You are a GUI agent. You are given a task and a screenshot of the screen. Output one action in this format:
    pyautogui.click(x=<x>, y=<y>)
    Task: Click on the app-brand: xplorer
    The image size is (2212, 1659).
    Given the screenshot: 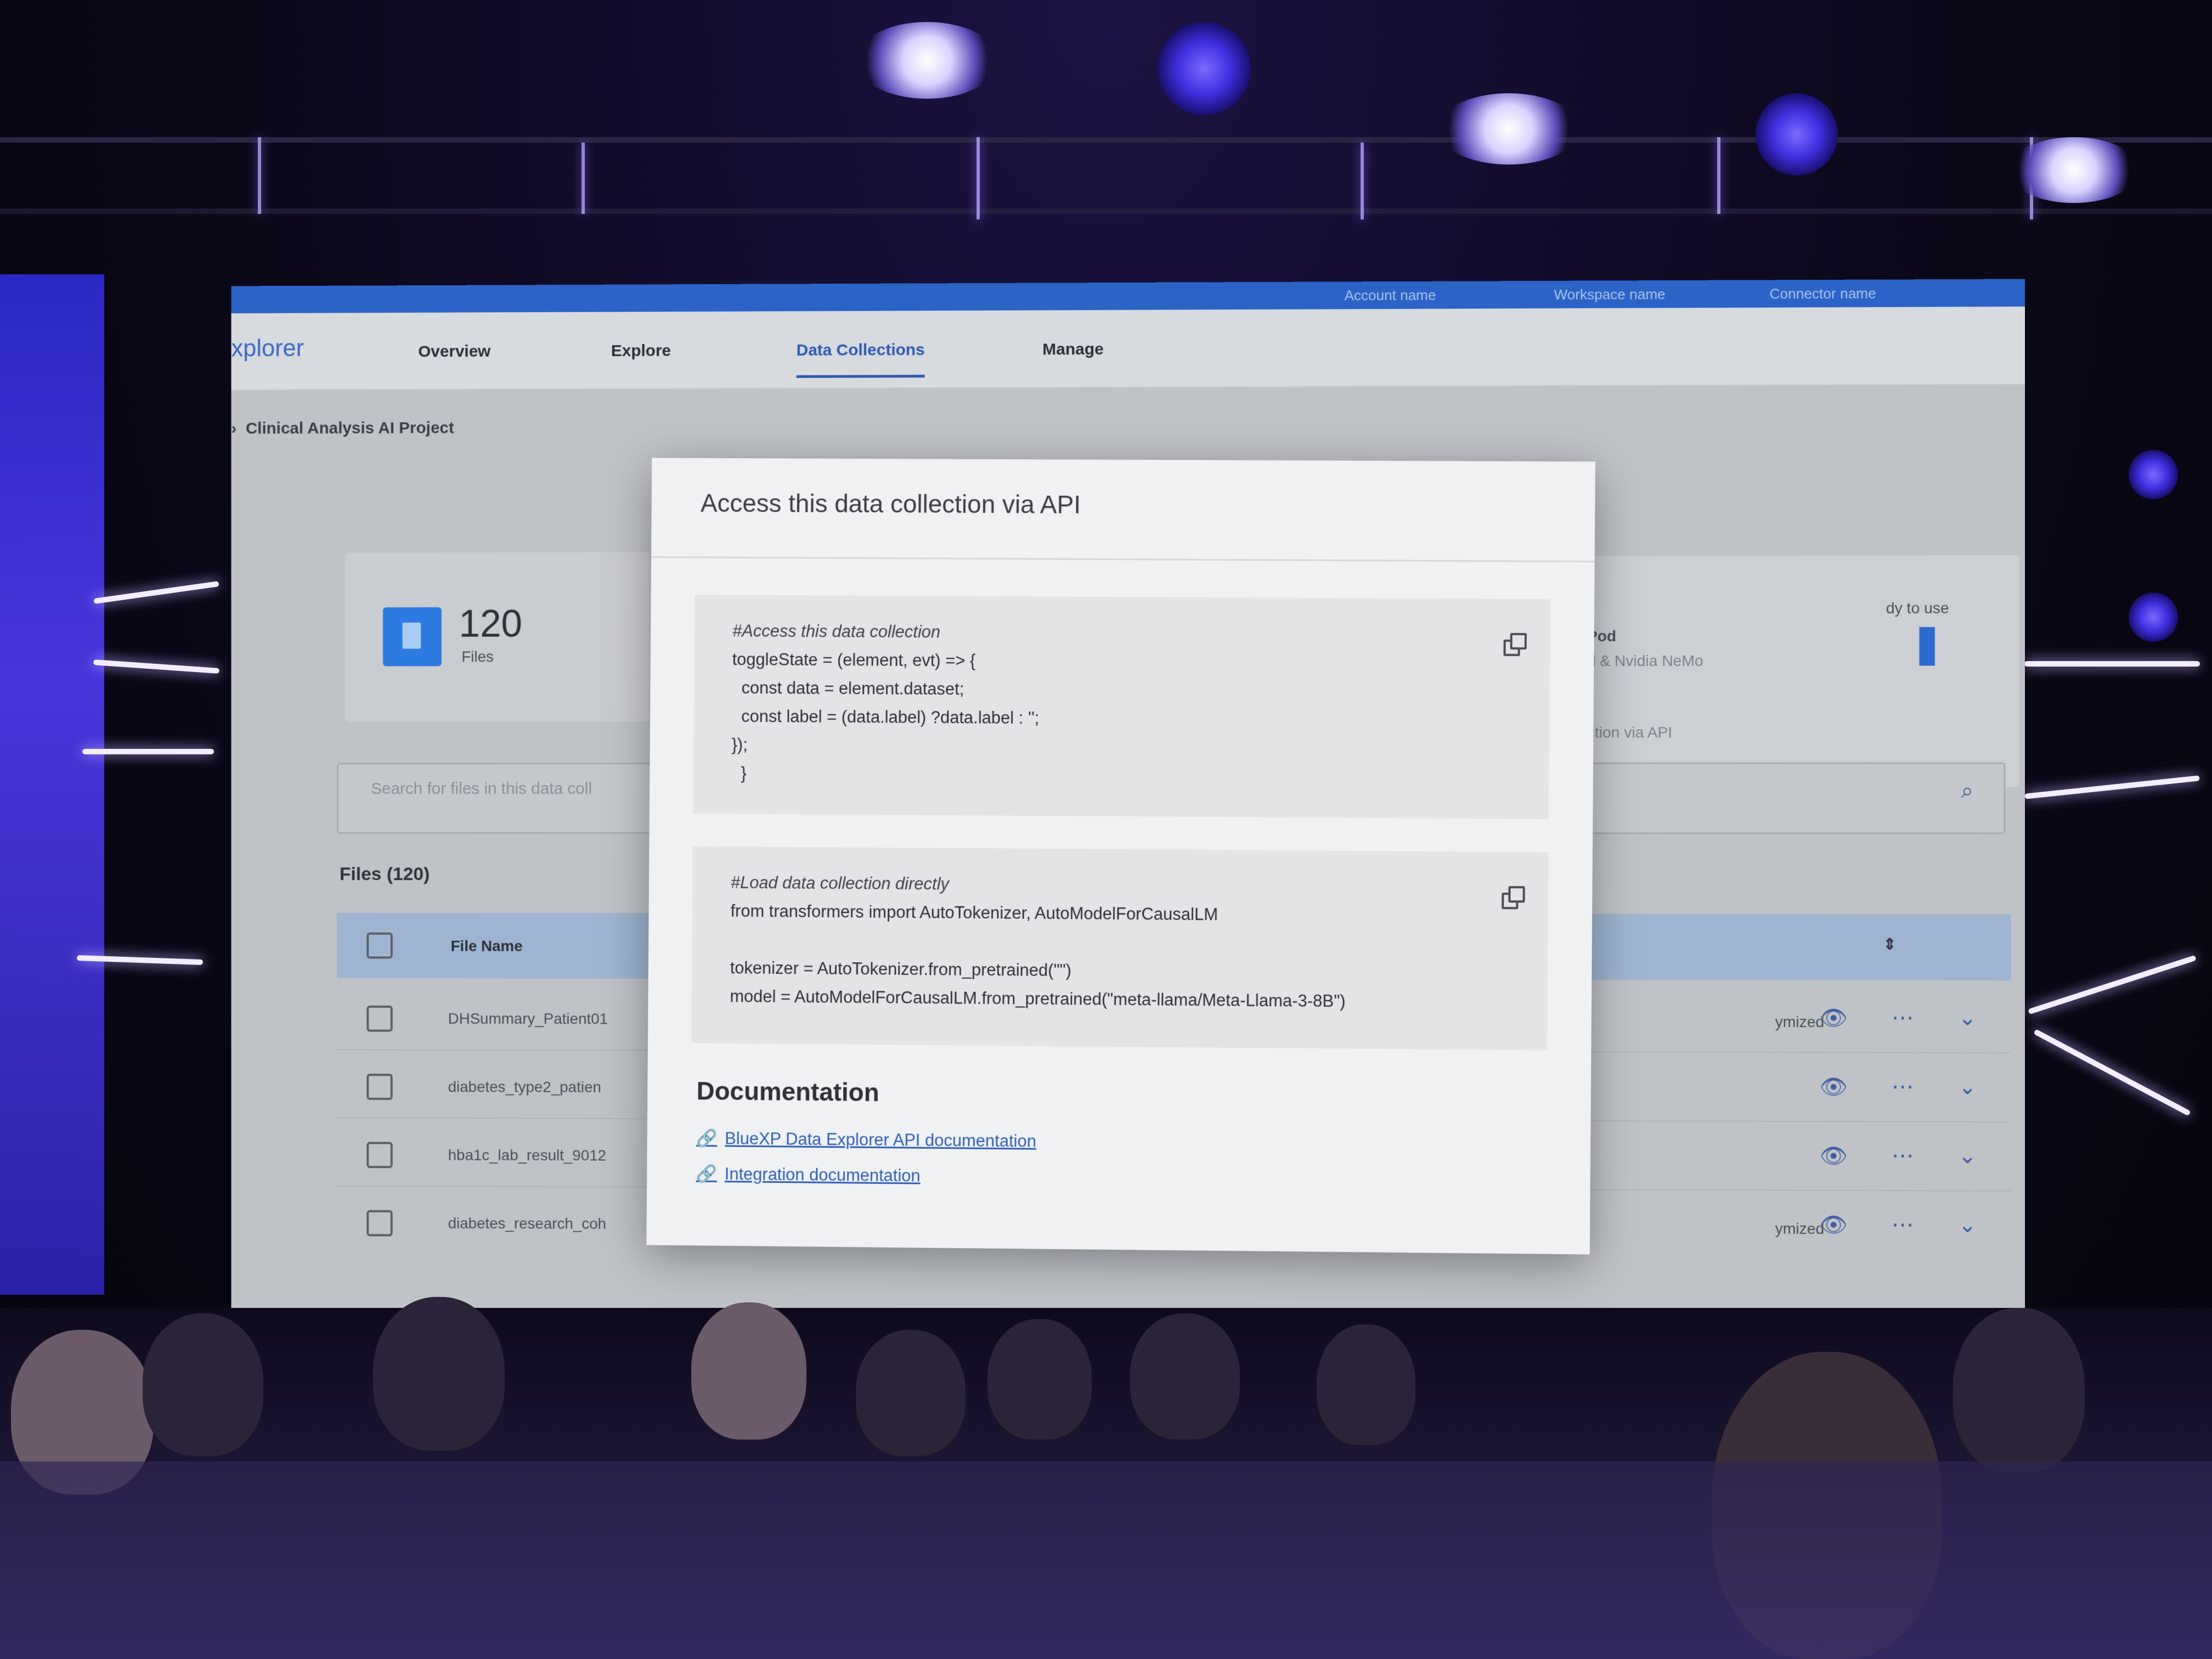 What is the action you would take?
    pyautogui.click(x=267, y=349)
    